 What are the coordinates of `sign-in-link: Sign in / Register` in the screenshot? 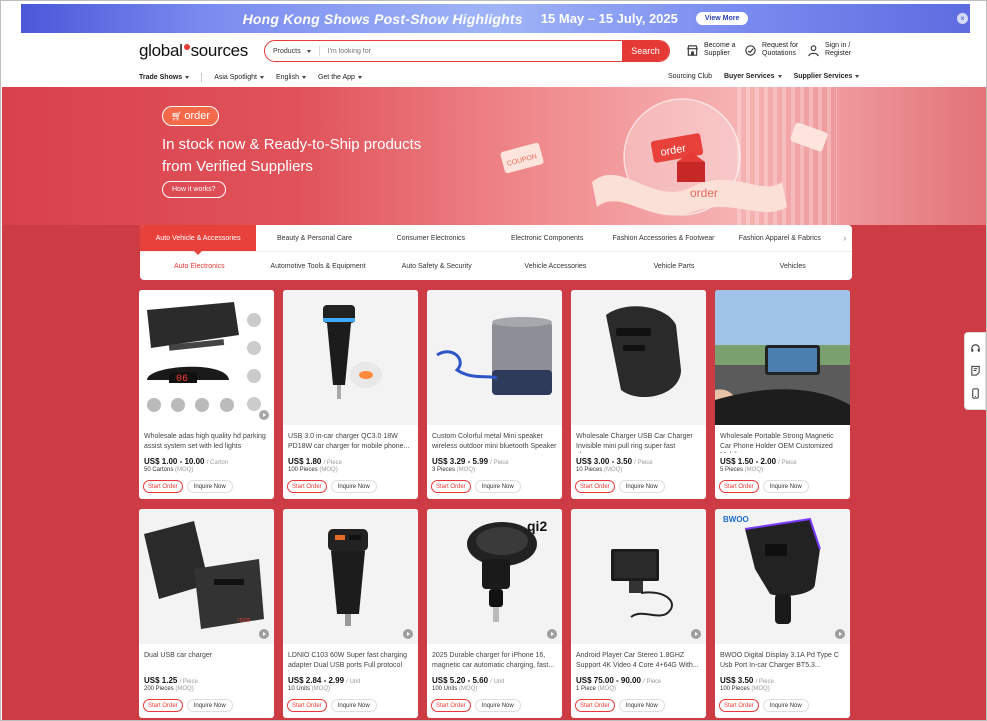 It's located at (829, 50).